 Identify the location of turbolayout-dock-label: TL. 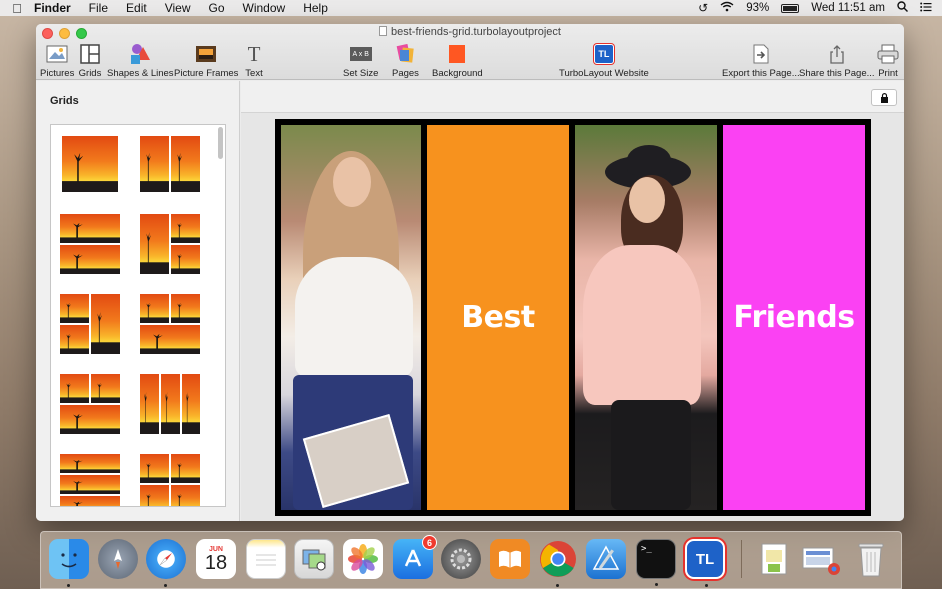
(705, 559).